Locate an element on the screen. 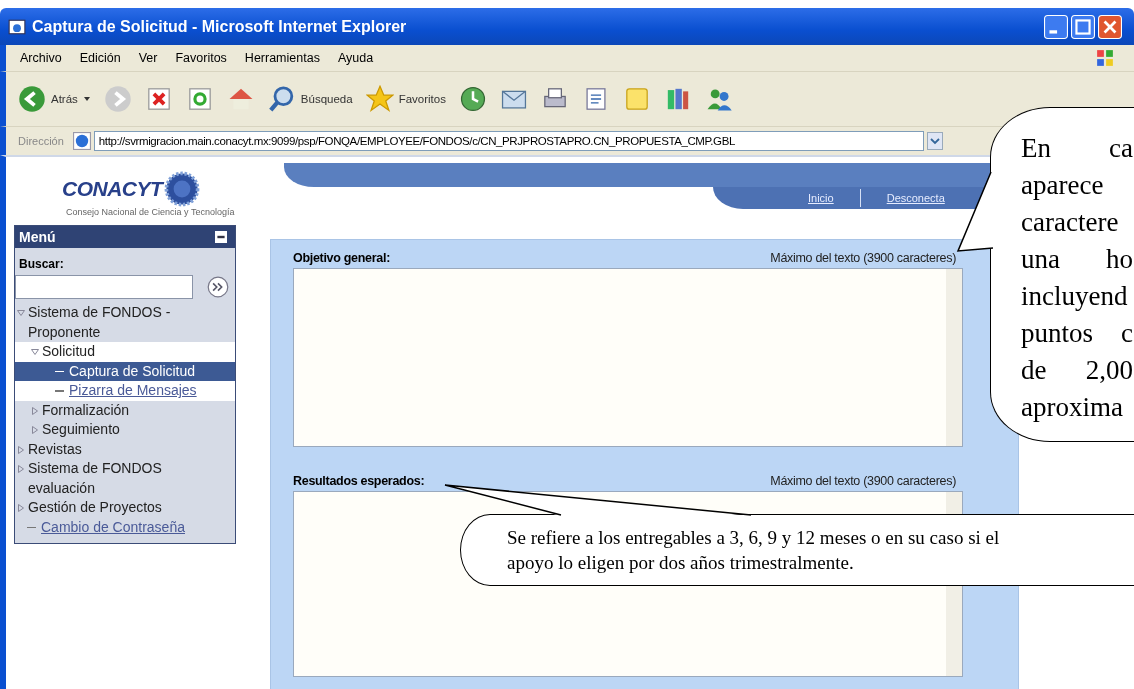  search-label: Buscar: is located at coordinates (42, 264).